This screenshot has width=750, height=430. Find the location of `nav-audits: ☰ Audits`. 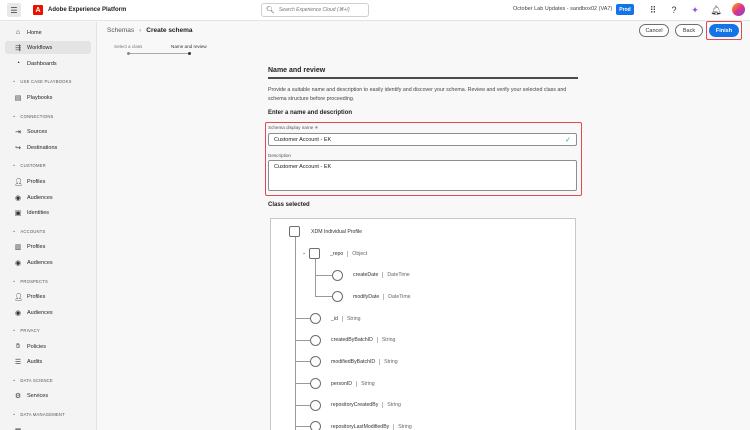

nav-audits: ☰ Audits is located at coordinates (48, 361).